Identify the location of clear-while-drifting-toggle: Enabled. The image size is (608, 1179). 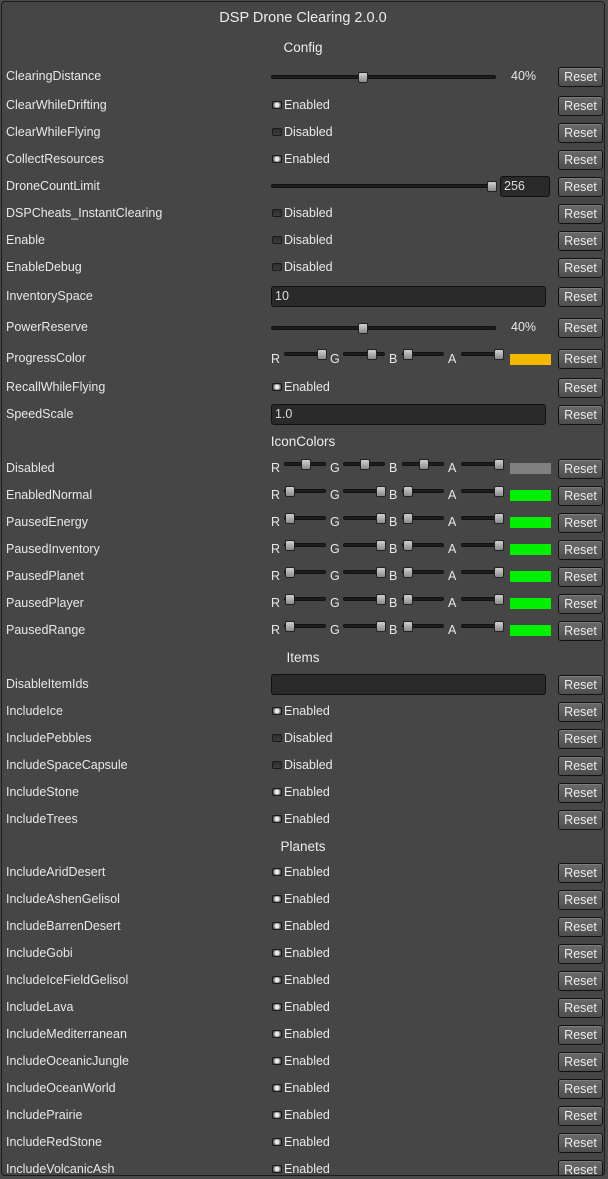
(301, 105).